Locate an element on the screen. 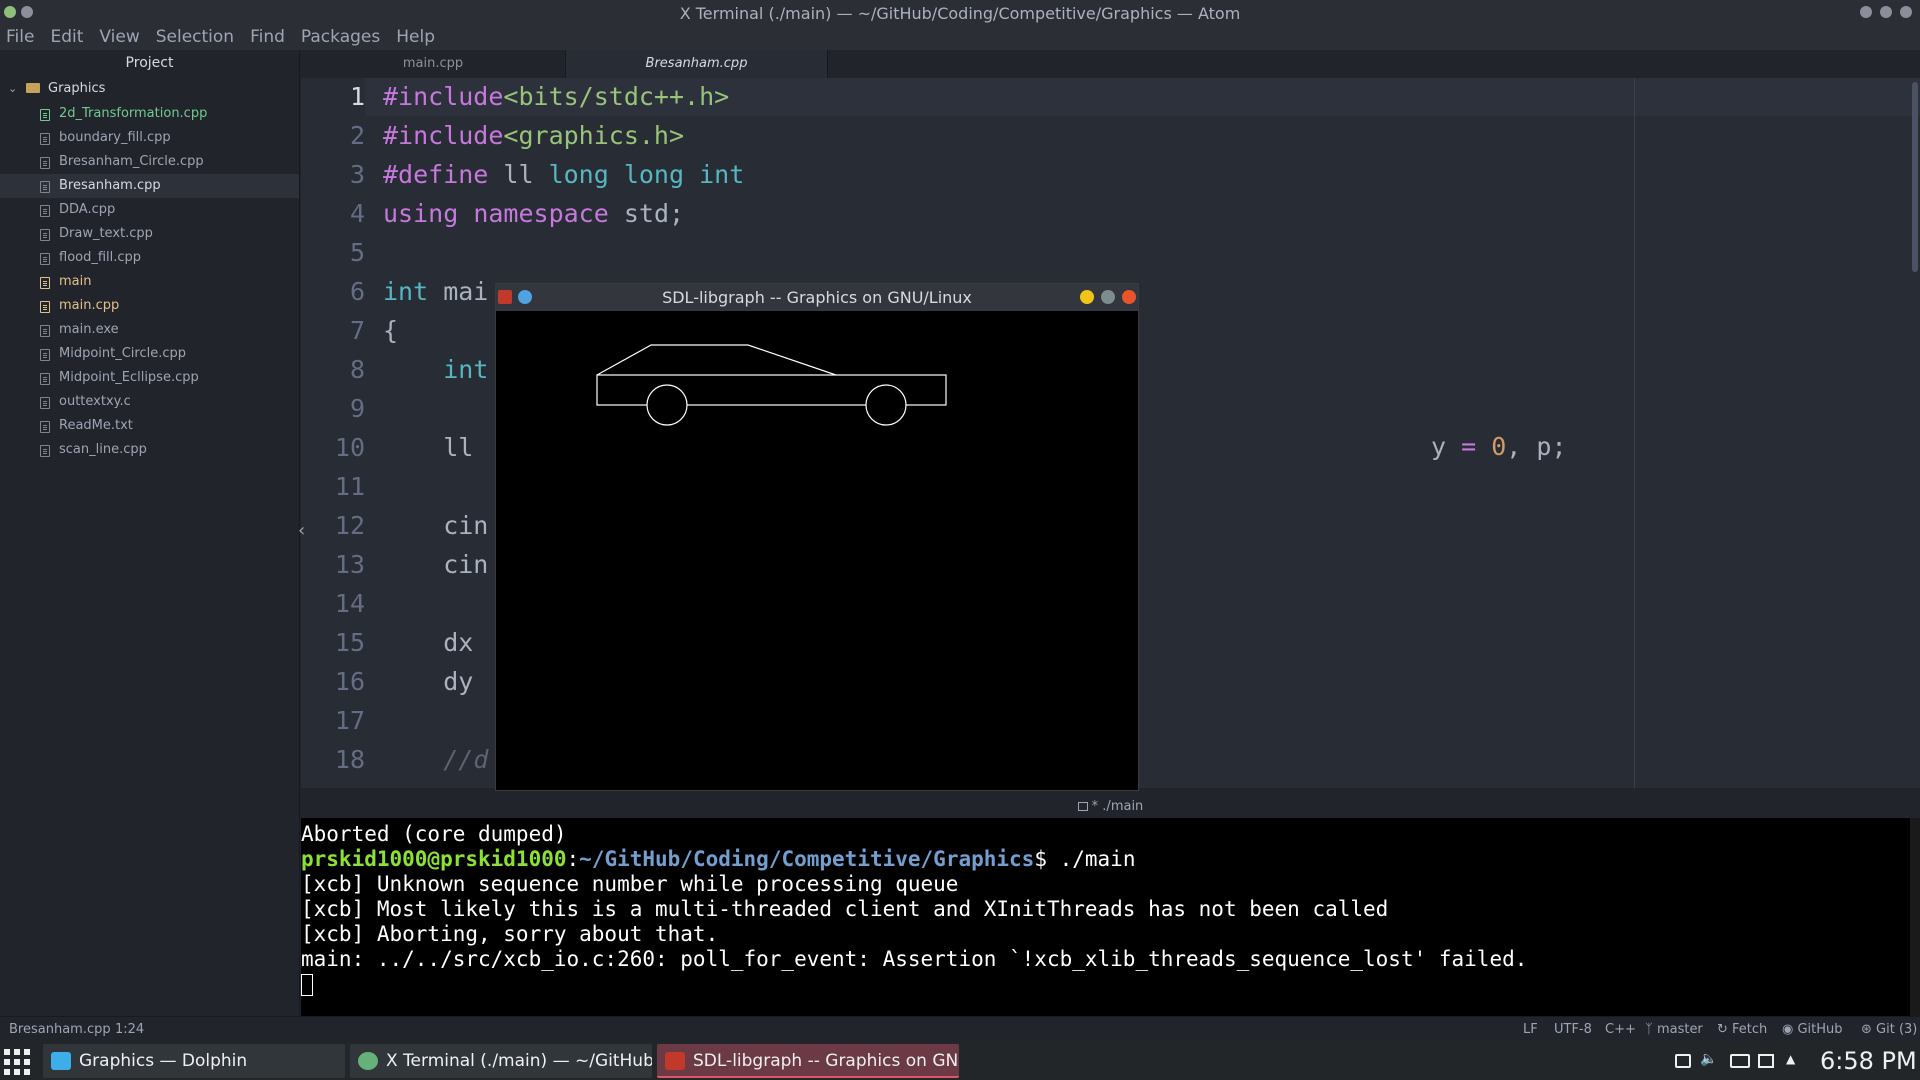  status-file-name: Bresanham.cpp is located at coordinates (60, 1029).